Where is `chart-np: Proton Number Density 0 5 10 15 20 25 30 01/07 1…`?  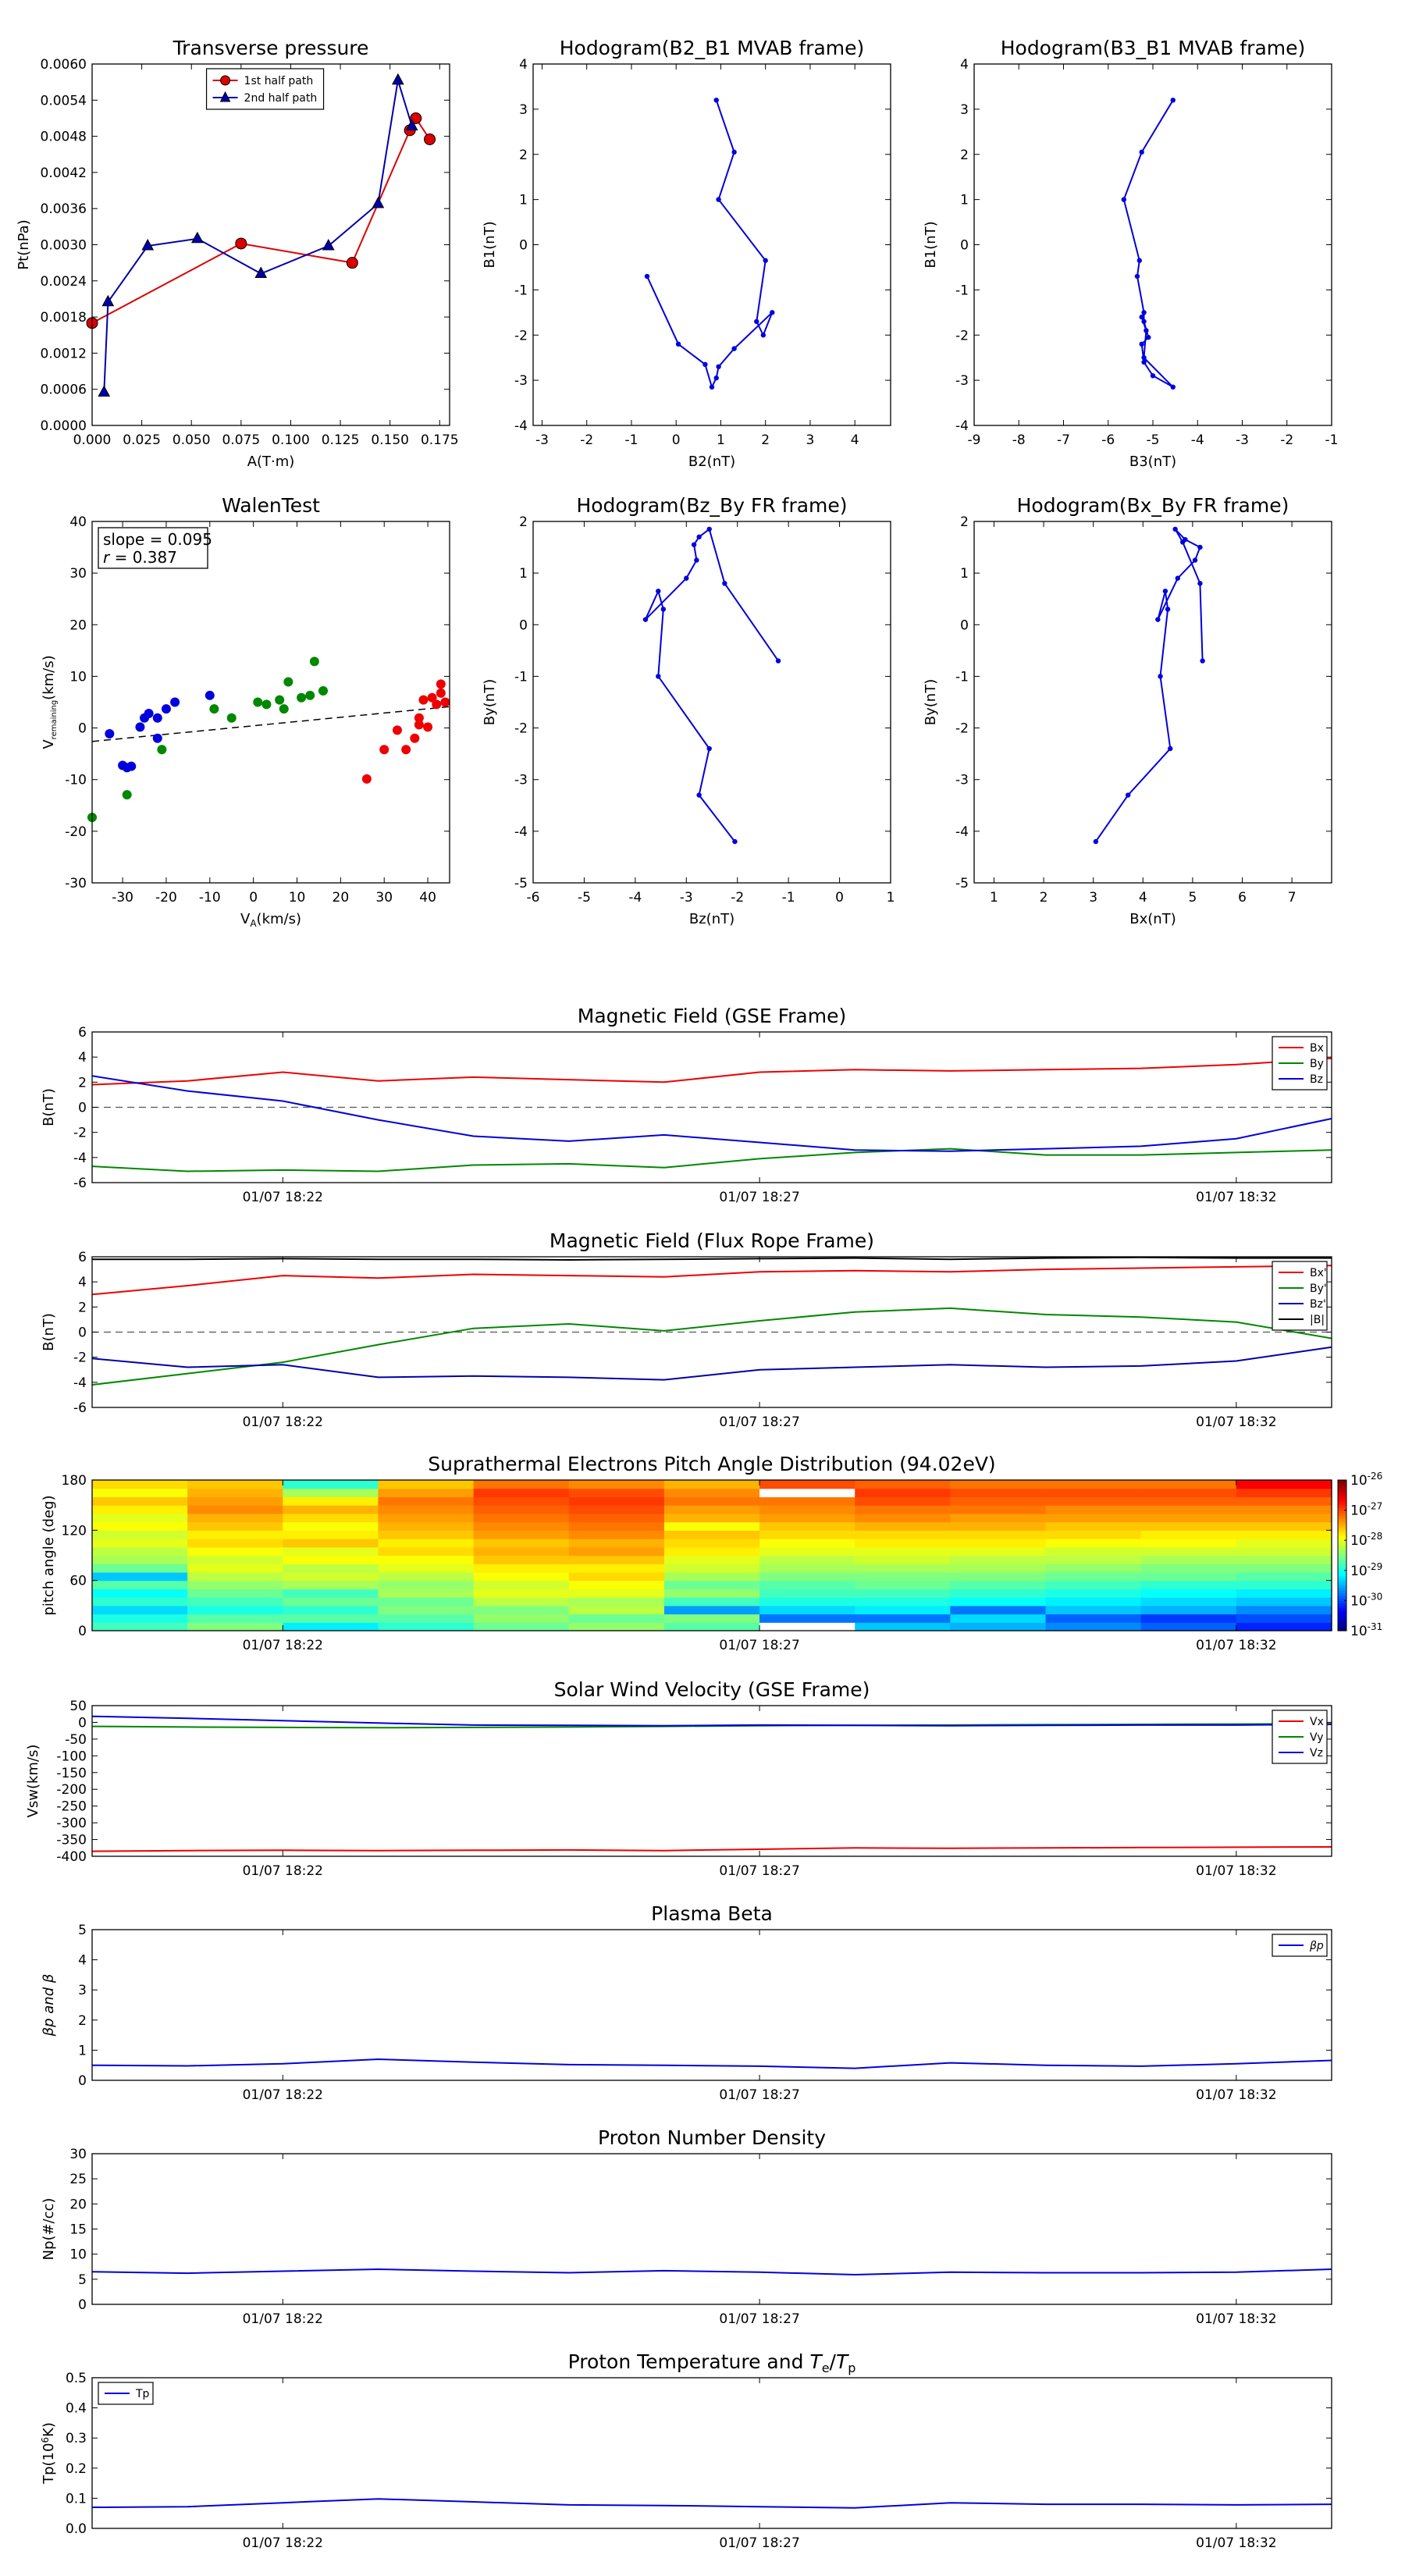
chart-np: Proton Number Density 0 5 10 15 20 25 30 01/07 1… is located at coordinates (686, 2226).